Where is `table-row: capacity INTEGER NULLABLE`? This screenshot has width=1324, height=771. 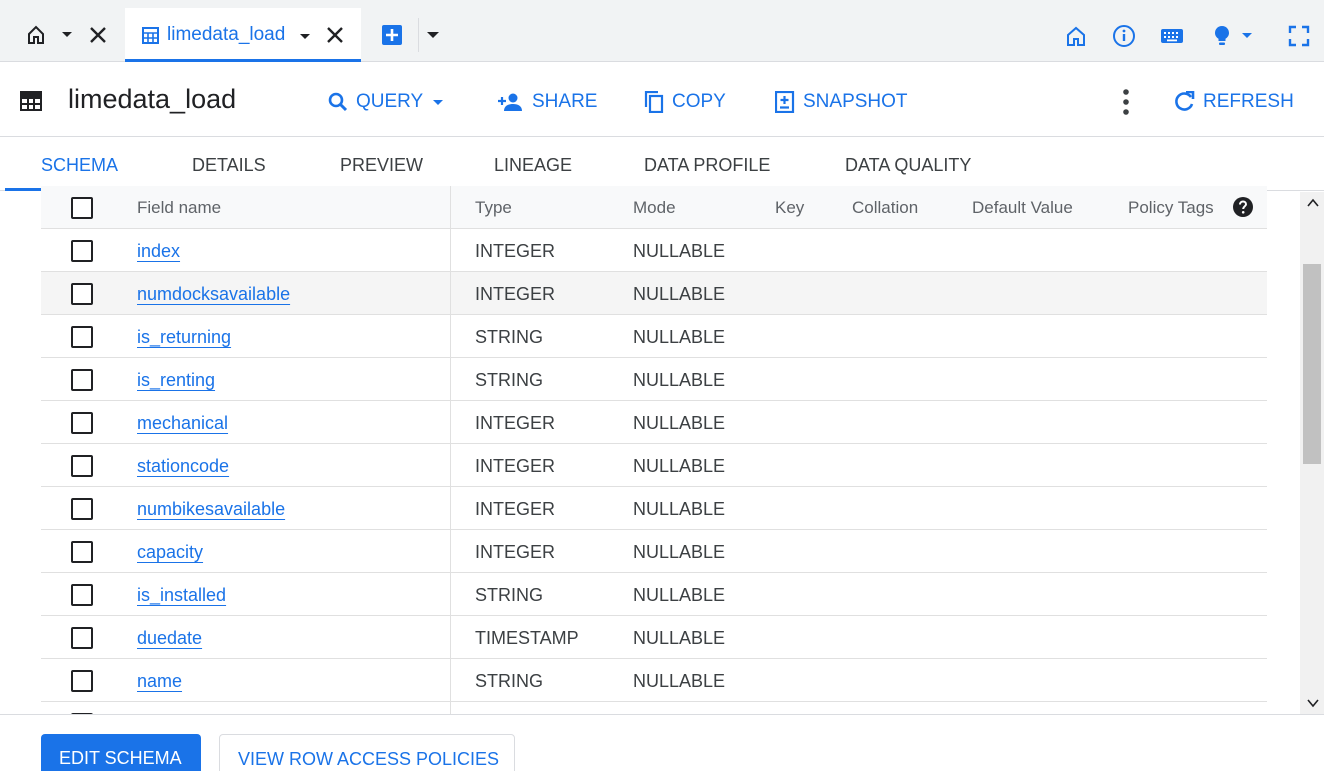
table-row: capacity INTEGER NULLABLE is located at coordinates (654, 551).